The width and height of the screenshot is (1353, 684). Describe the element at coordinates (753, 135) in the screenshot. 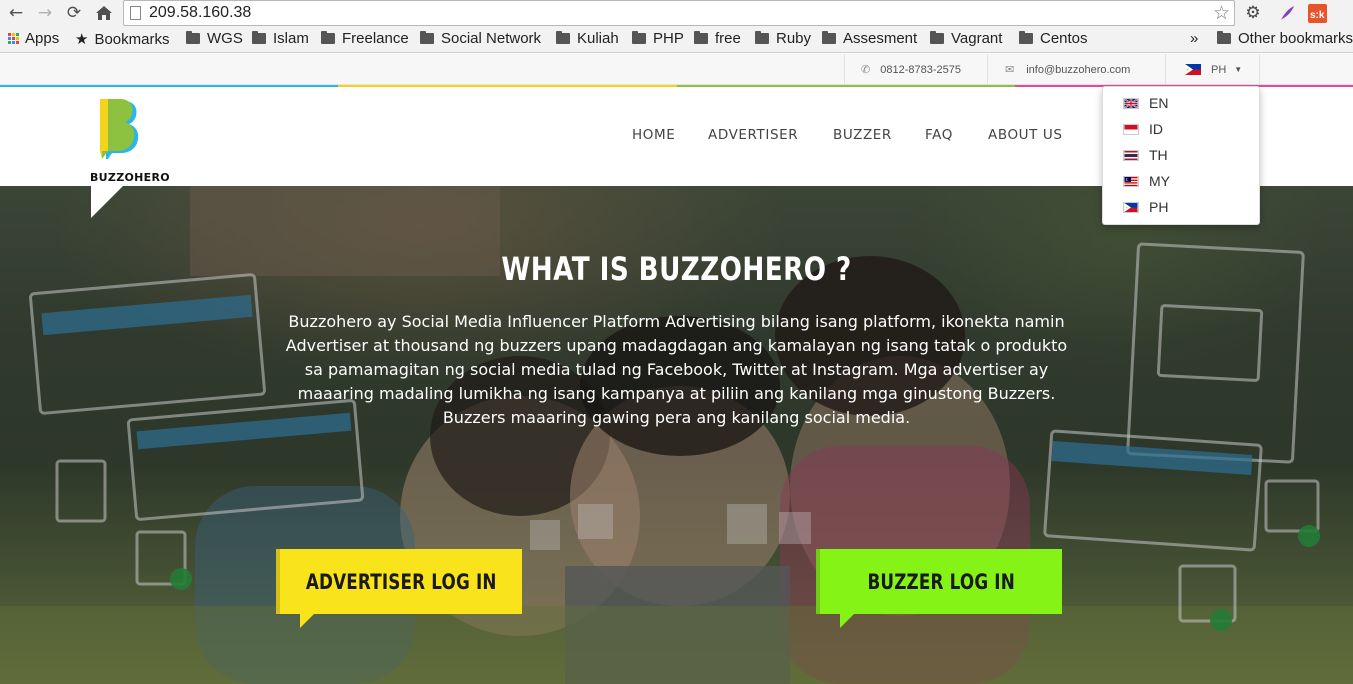

I see `nav-advertiser: ADVERTISER` at that location.